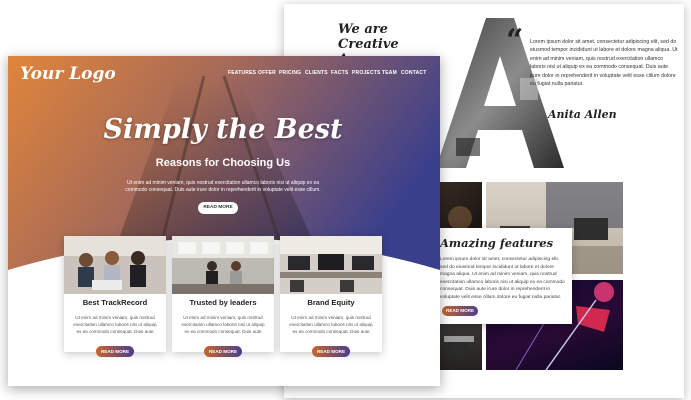 The width and height of the screenshot is (691, 400). Describe the element at coordinates (267, 73) in the screenshot. I see `nav-offer: OFFER` at that location.